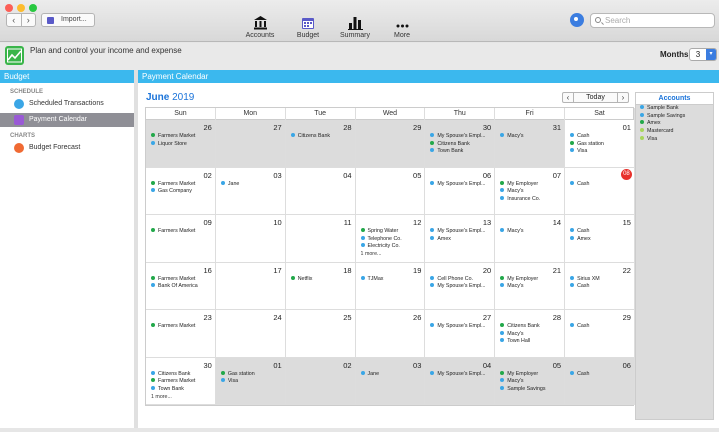 The image size is (719, 432). Describe the element at coordinates (530, 342) in the screenshot. I see `calendar-event: Town Hall` at that location.